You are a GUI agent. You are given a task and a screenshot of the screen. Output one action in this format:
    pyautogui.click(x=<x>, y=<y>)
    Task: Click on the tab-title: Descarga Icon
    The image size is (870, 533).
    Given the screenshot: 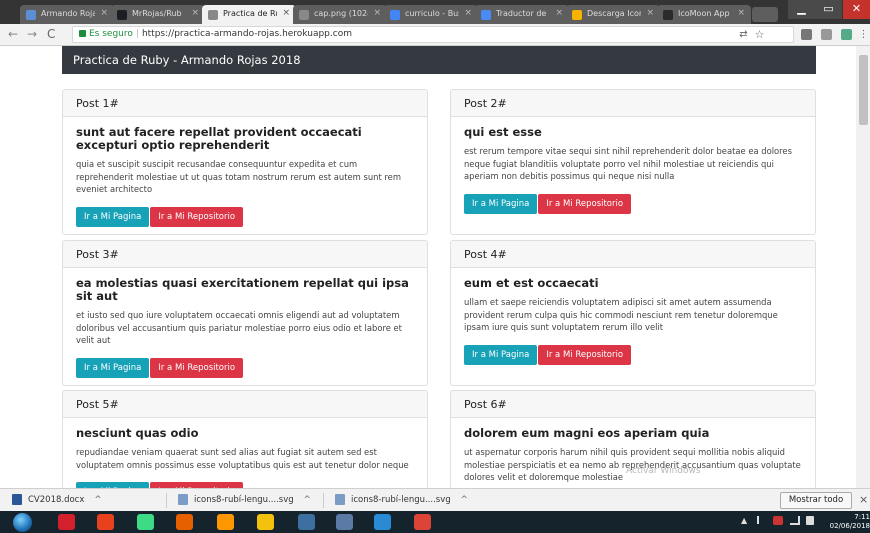 What is the action you would take?
    pyautogui.click(x=614, y=13)
    